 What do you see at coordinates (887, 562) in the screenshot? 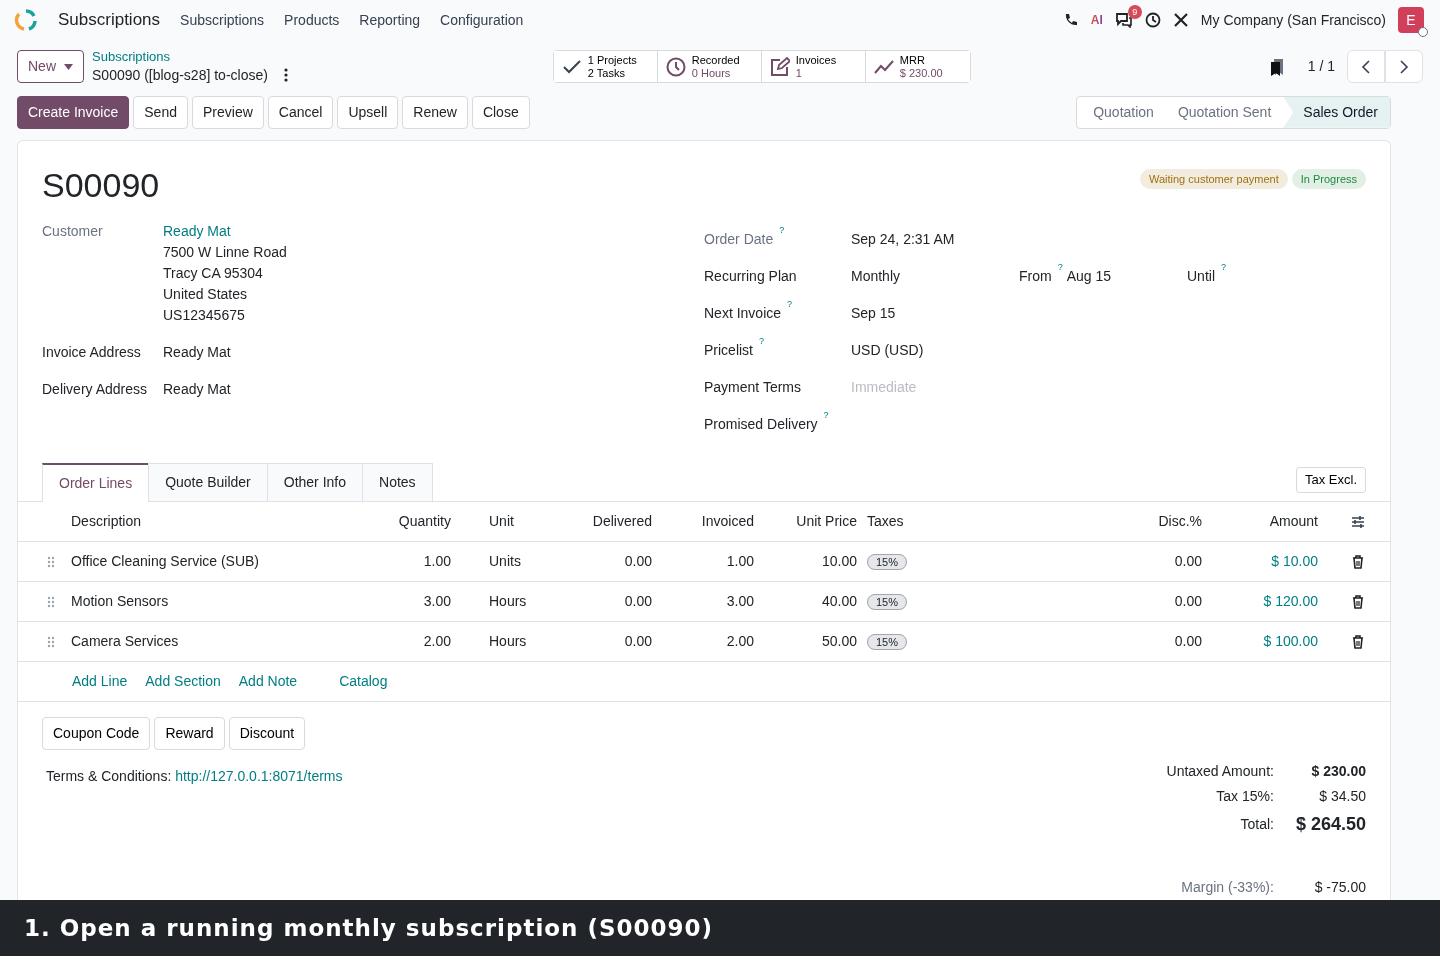
I see `tax-tag: 15%` at bounding box center [887, 562].